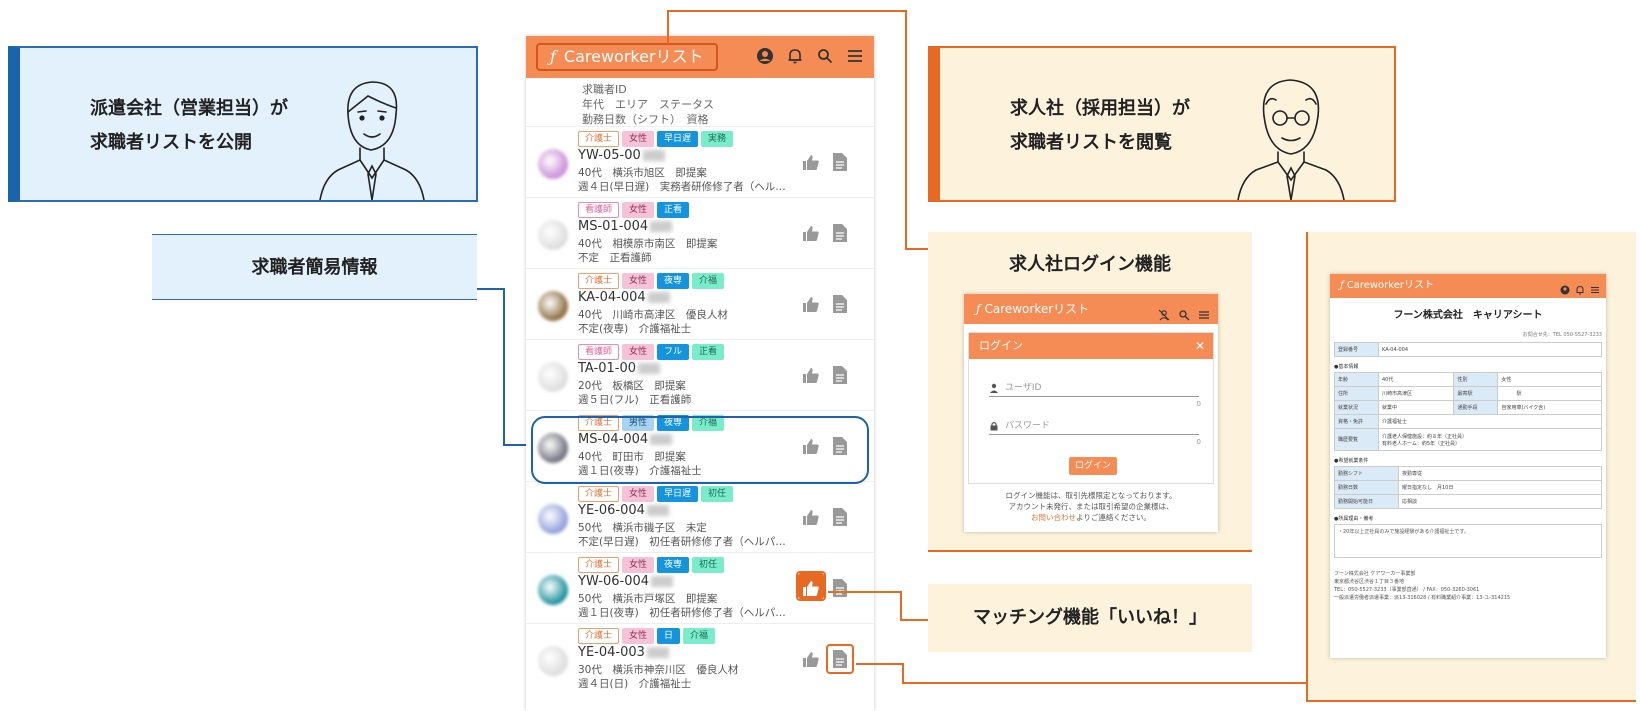 This screenshot has width=1640, height=711. I want to click on history-label: 職歴要覧, so click(1356, 439).